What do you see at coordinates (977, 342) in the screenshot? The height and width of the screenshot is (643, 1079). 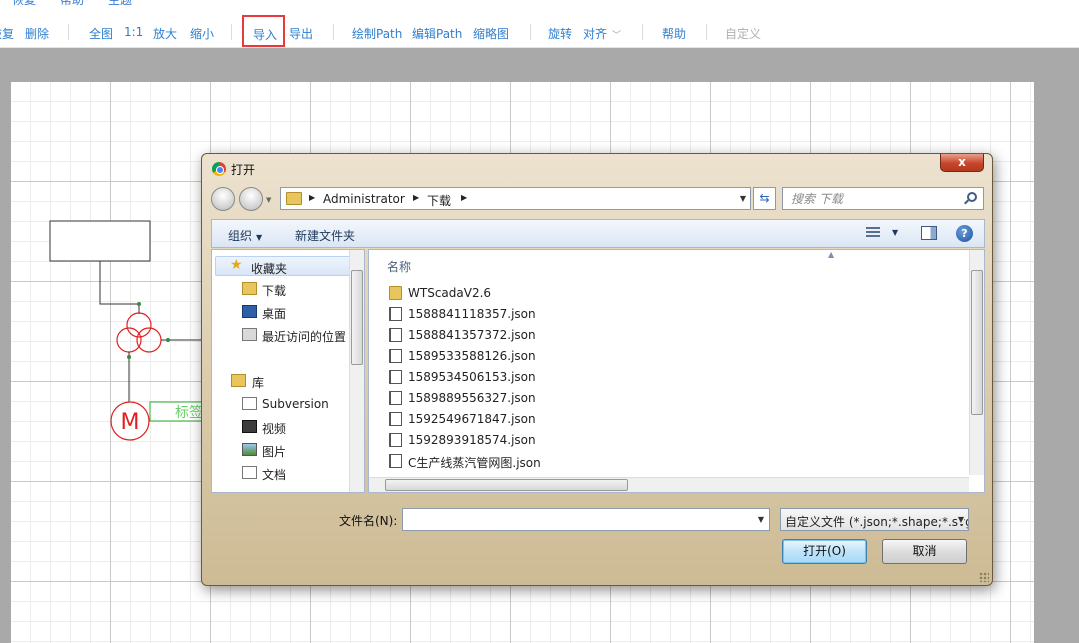 I see `vertical-scrollbar-thumb` at bounding box center [977, 342].